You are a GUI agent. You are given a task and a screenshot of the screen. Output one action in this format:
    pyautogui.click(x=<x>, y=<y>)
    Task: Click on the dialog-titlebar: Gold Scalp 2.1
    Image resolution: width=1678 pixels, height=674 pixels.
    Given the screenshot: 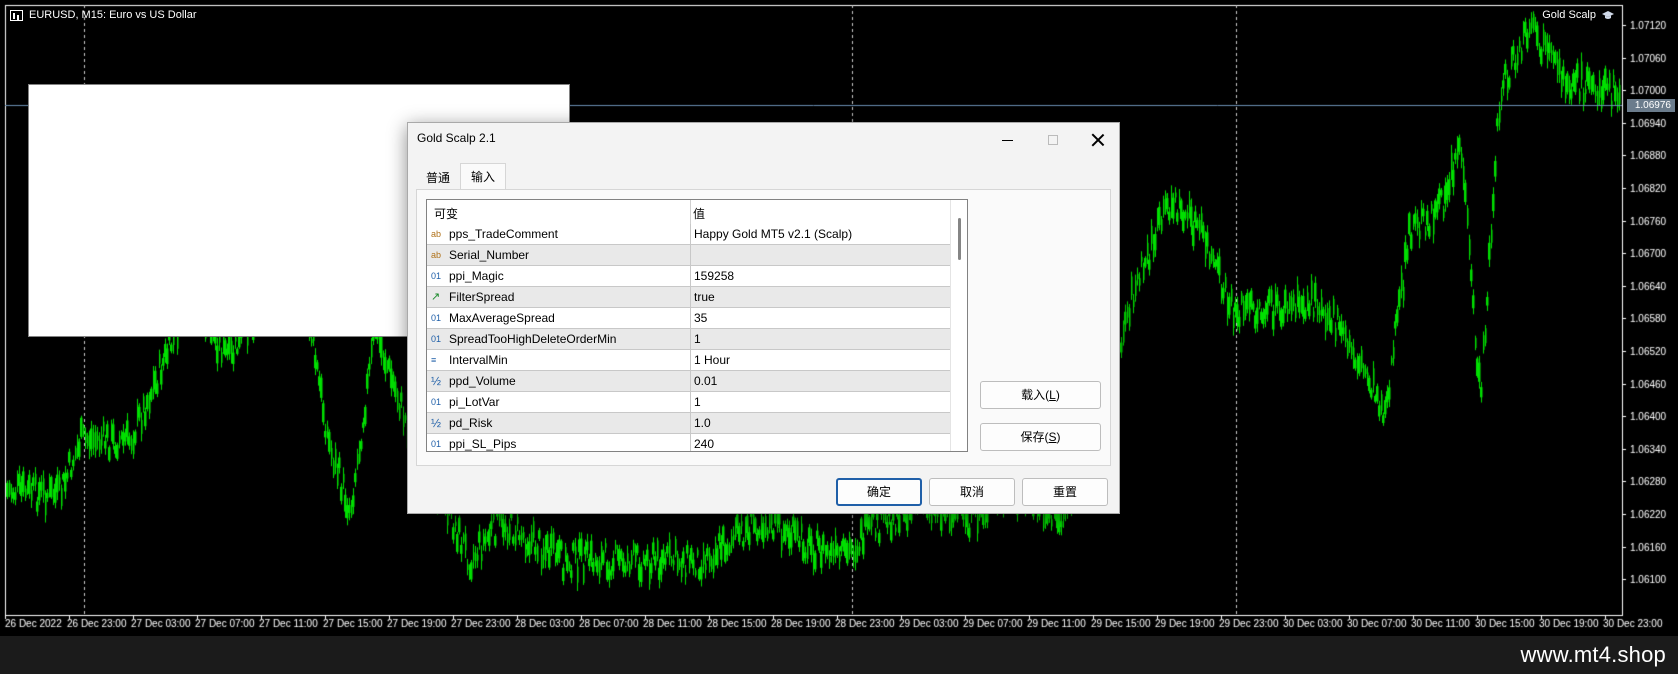 What is the action you would take?
    pyautogui.click(x=763, y=140)
    